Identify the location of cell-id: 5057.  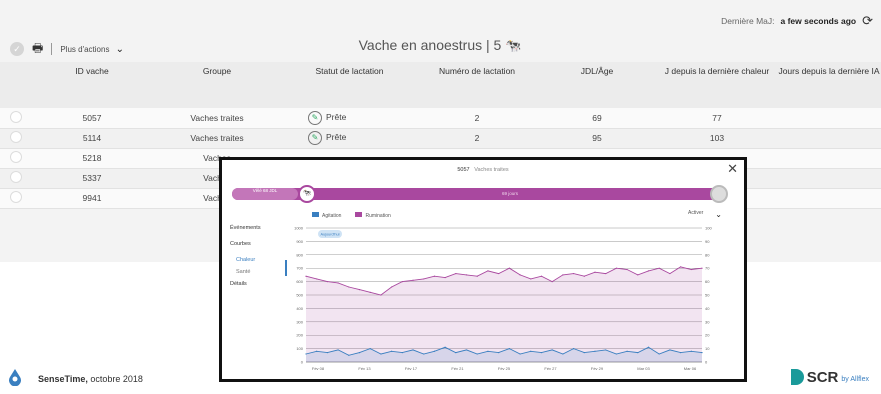
(92, 118).